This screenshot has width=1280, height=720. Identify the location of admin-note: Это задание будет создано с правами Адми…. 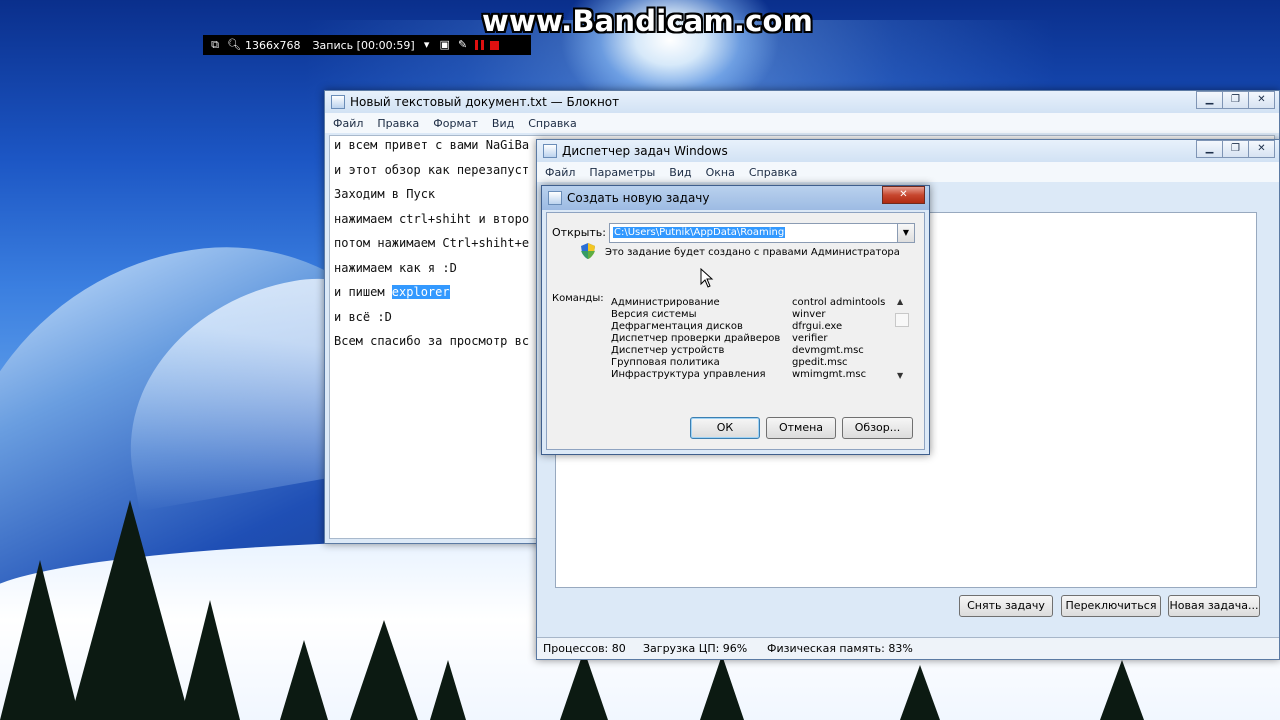
(752, 252).